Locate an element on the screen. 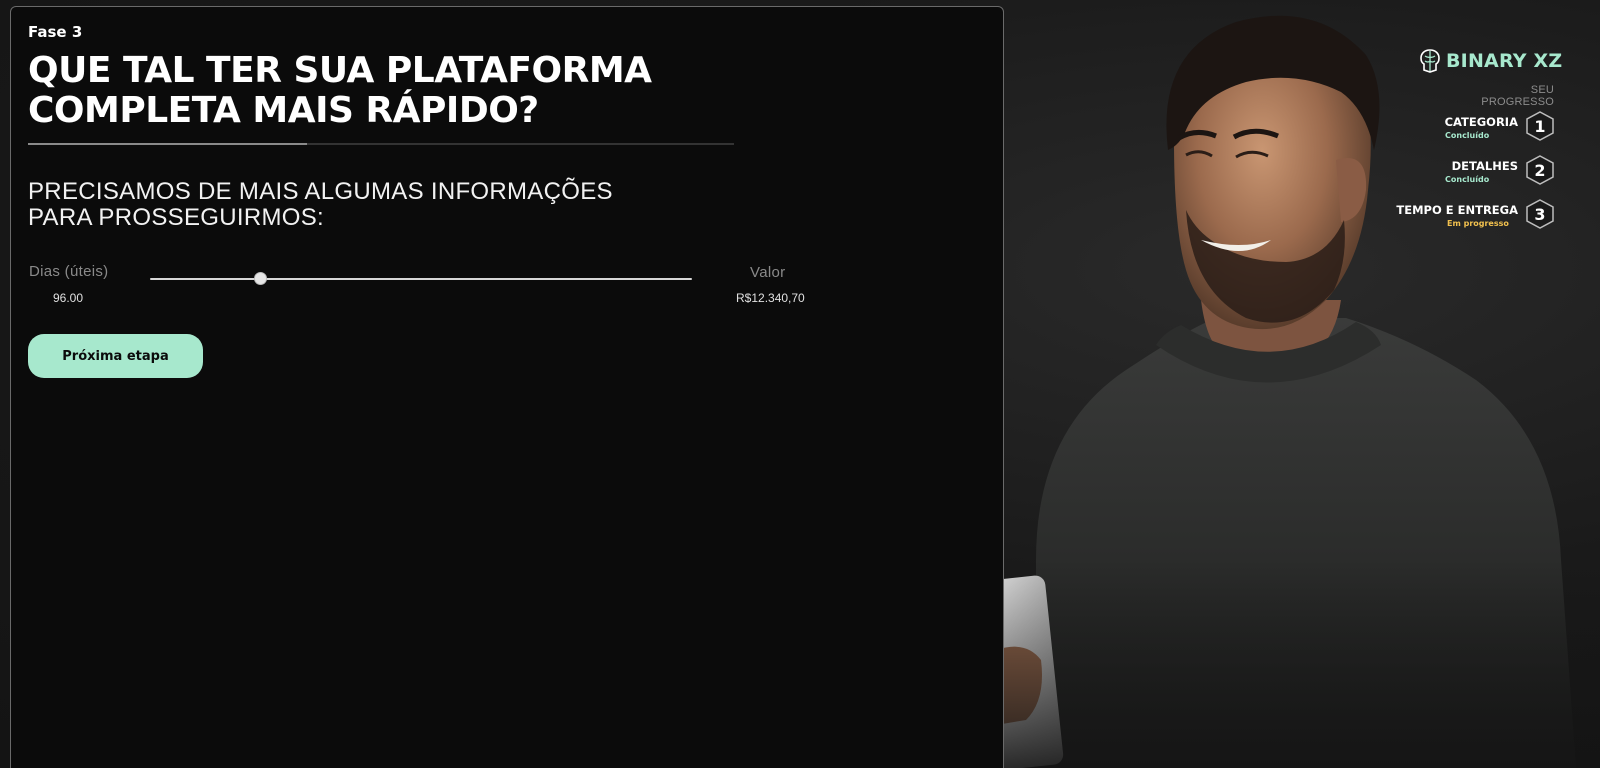 This screenshot has height=768, width=1600. step-label: CATEGORIA is located at coordinates (1481, 122).